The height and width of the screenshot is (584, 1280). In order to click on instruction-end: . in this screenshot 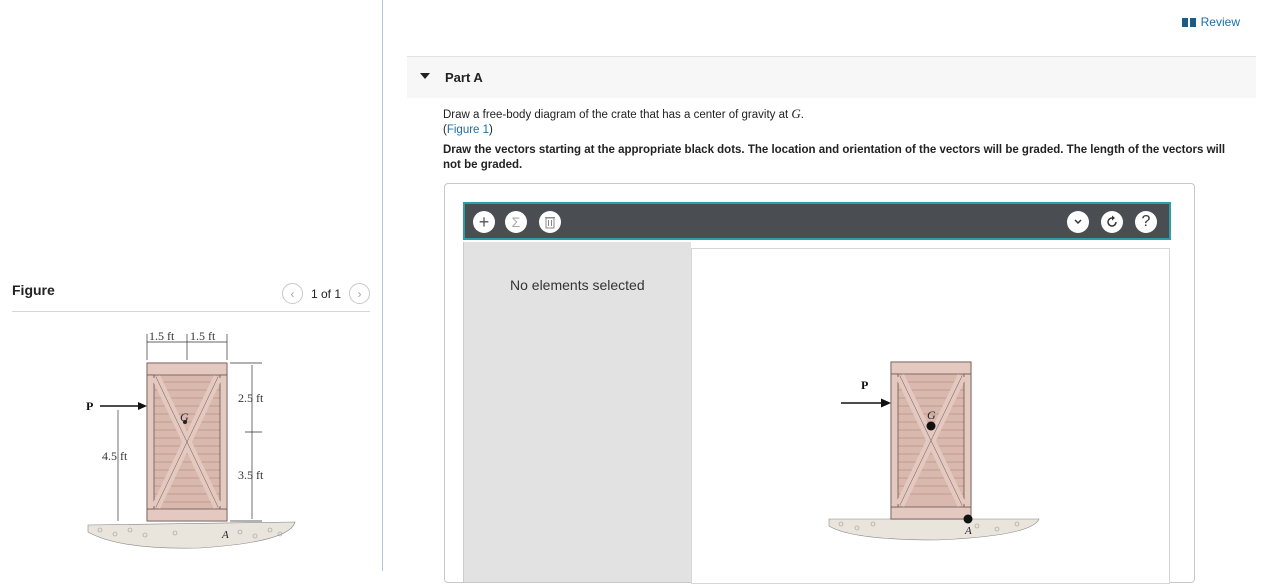, I will do `click(802, 115)`.